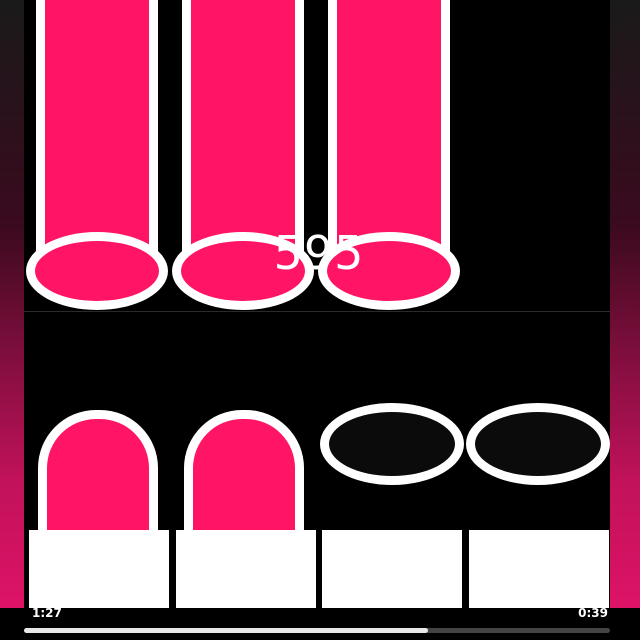 This screenshot has width=640, height=640. Describe the element at coordinates (47, 613) in the screenshot. I see `elapsed-time: 1:27` at that location.